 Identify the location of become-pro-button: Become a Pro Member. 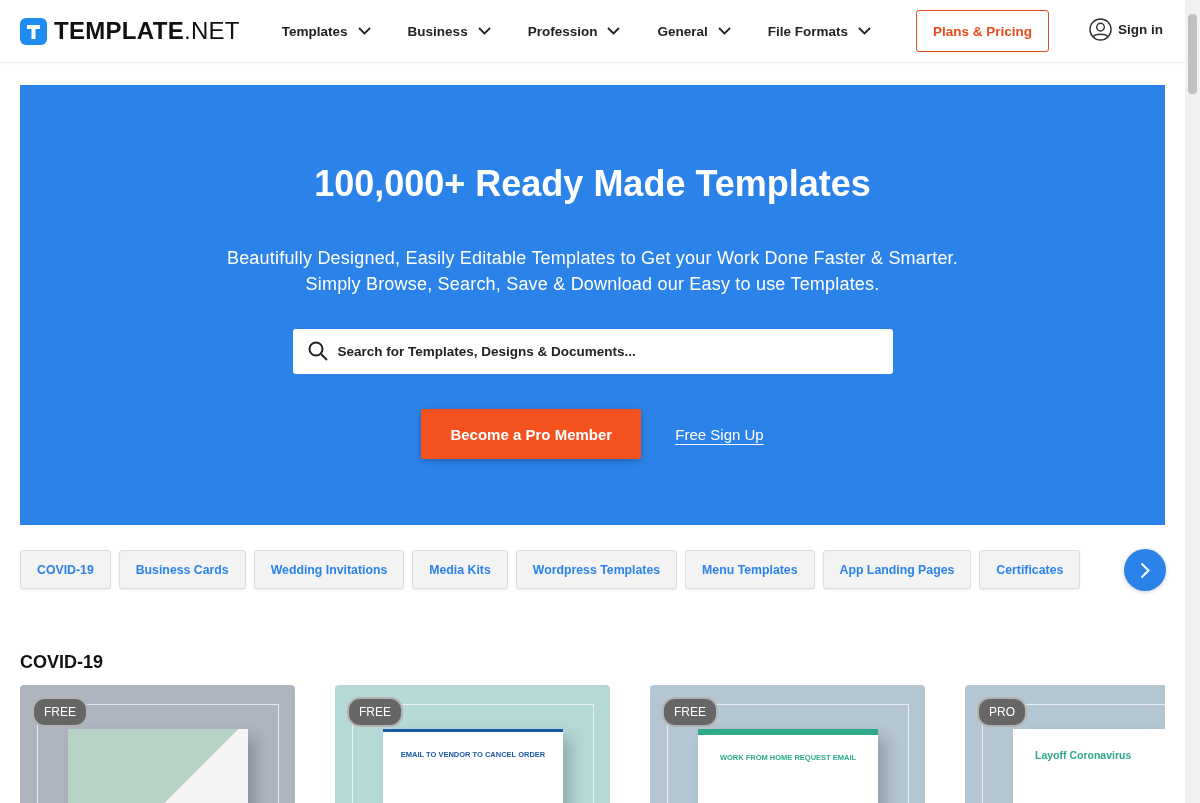
(531, 434).